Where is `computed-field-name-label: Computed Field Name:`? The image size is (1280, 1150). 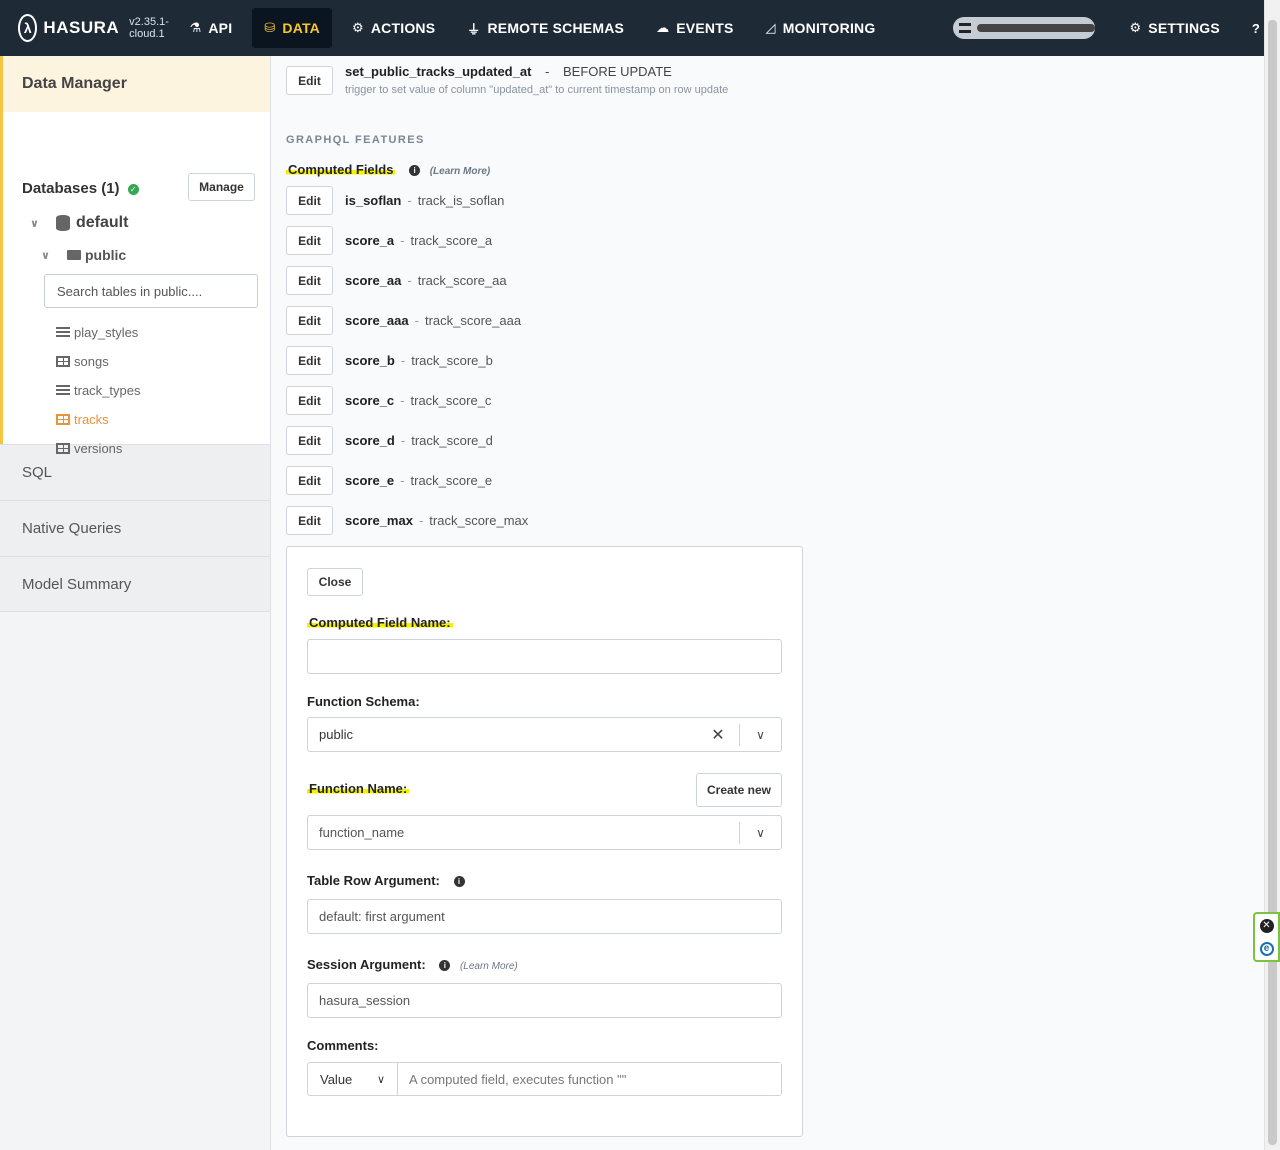 computed-field-name-label: Computed Field Name: is located at coordinates (380, 622).